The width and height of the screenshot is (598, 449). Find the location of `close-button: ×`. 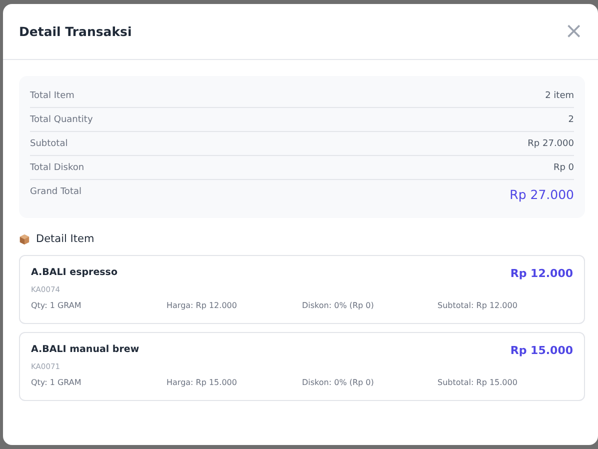

close-button: × is located at coordinates (573, 31).